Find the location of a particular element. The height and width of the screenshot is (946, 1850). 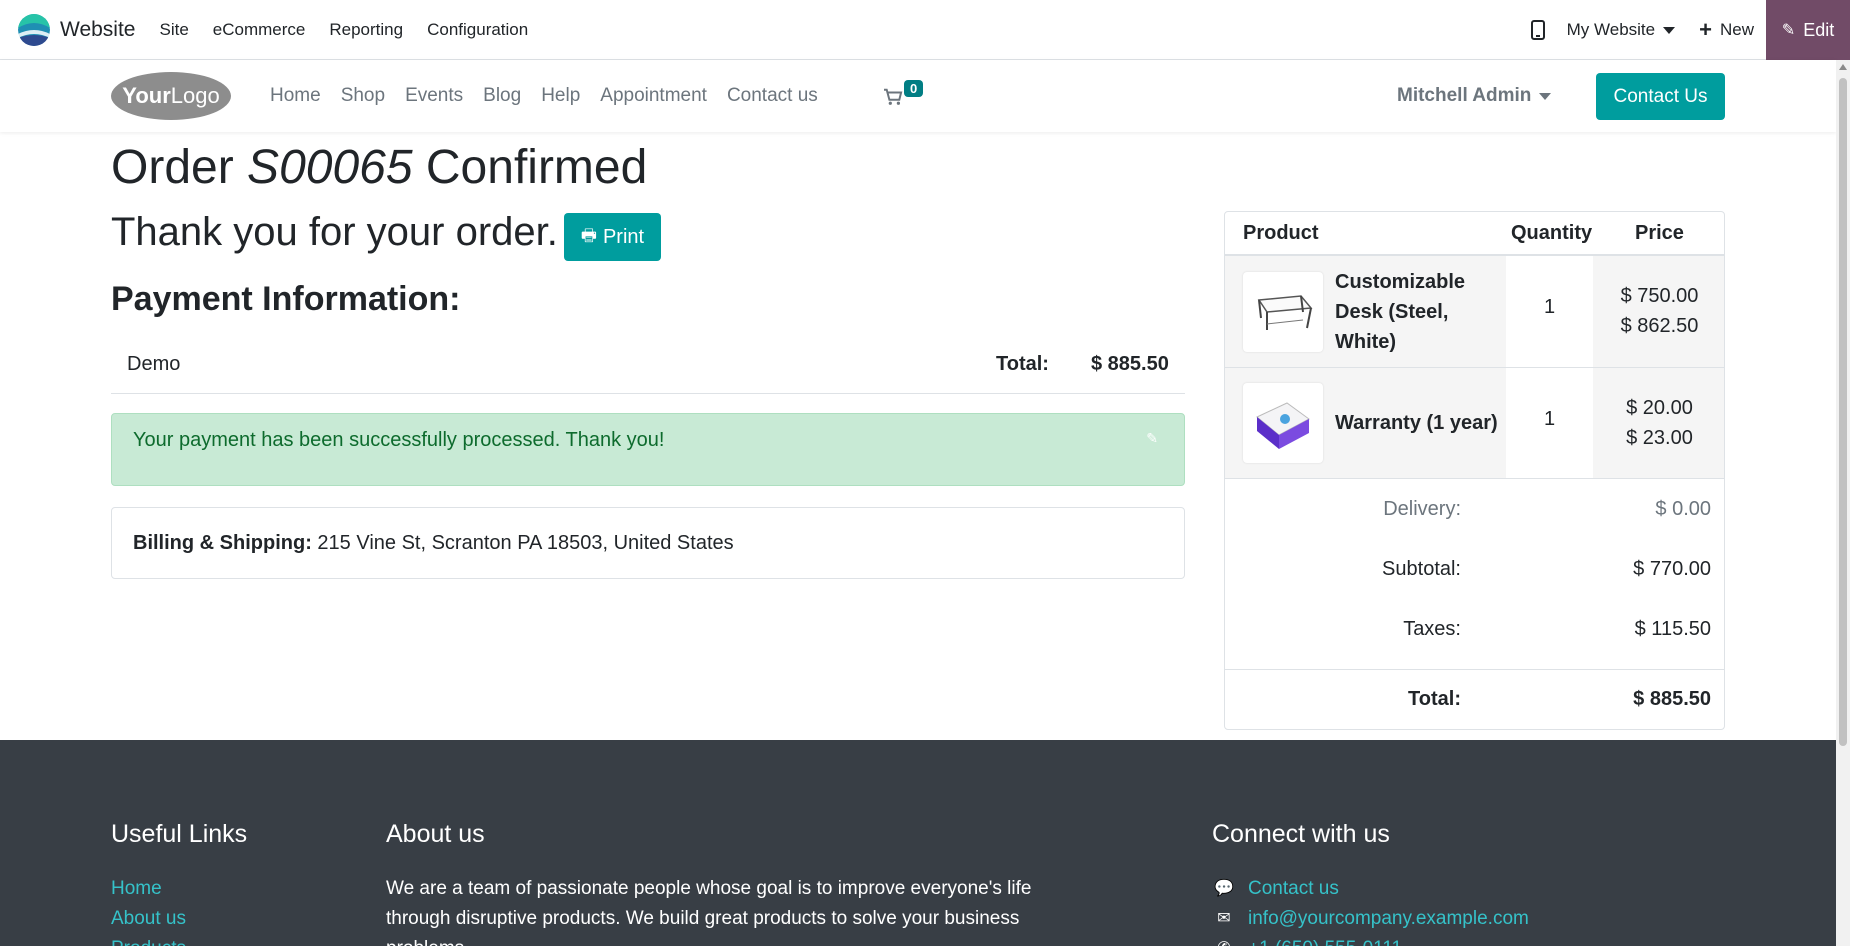

billing-shipping-label: Billing & Shipping: is located at coordinates (222, 543).